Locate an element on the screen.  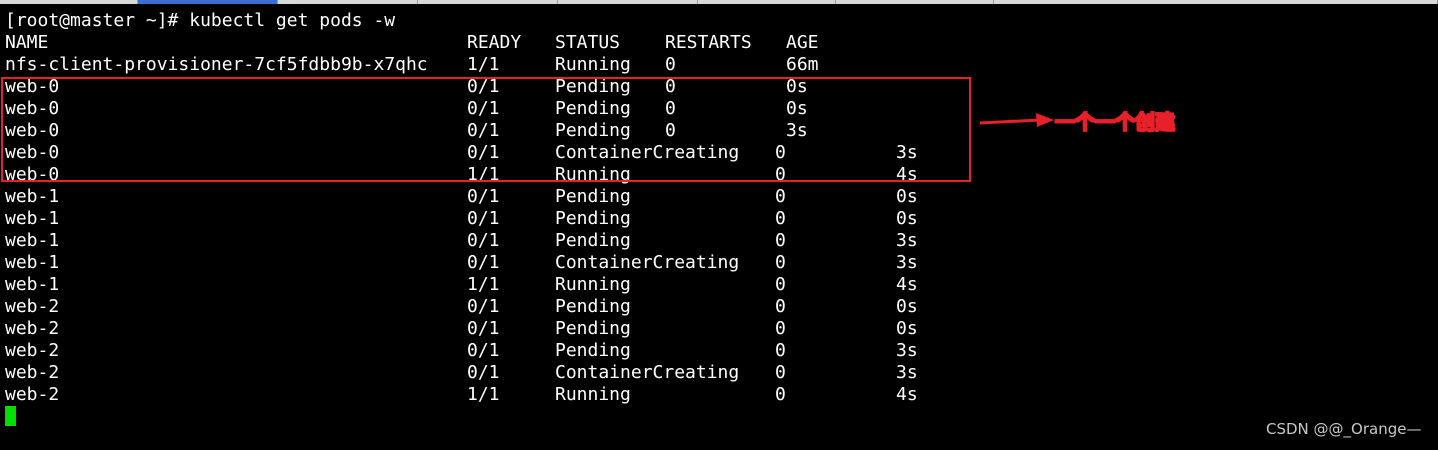
header-restarts: RESTARTS is located at coordinates (708, 42).